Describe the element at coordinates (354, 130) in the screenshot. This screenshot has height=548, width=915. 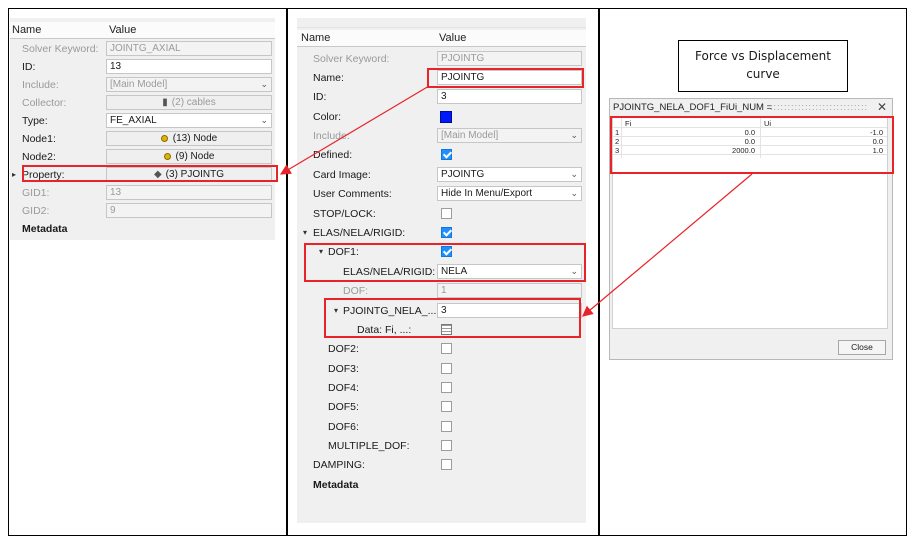
I see `name-to-property-arrow` at that location.